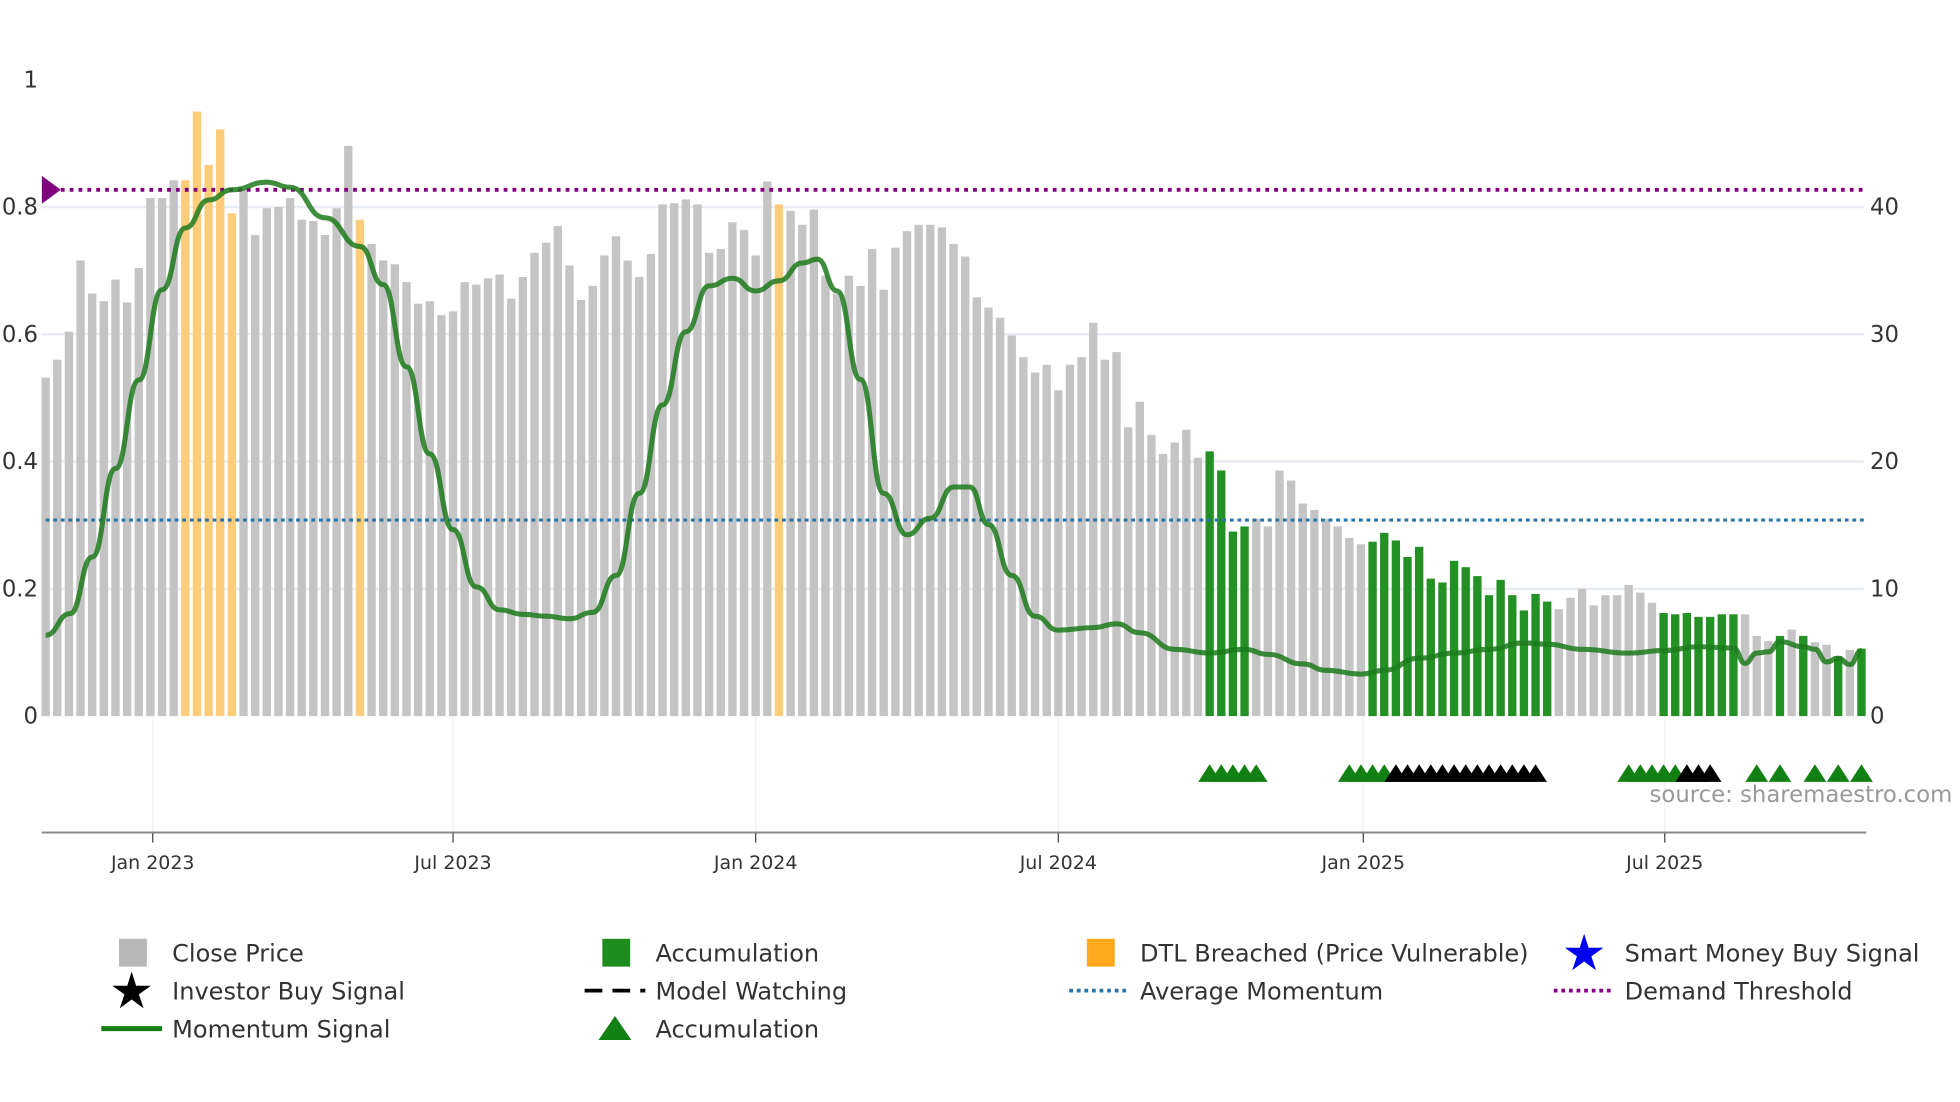  What do you see at coordinates (211, 953) in the screenshot?
I see `legend-item: Close Price` at bounding box center [211, 953].